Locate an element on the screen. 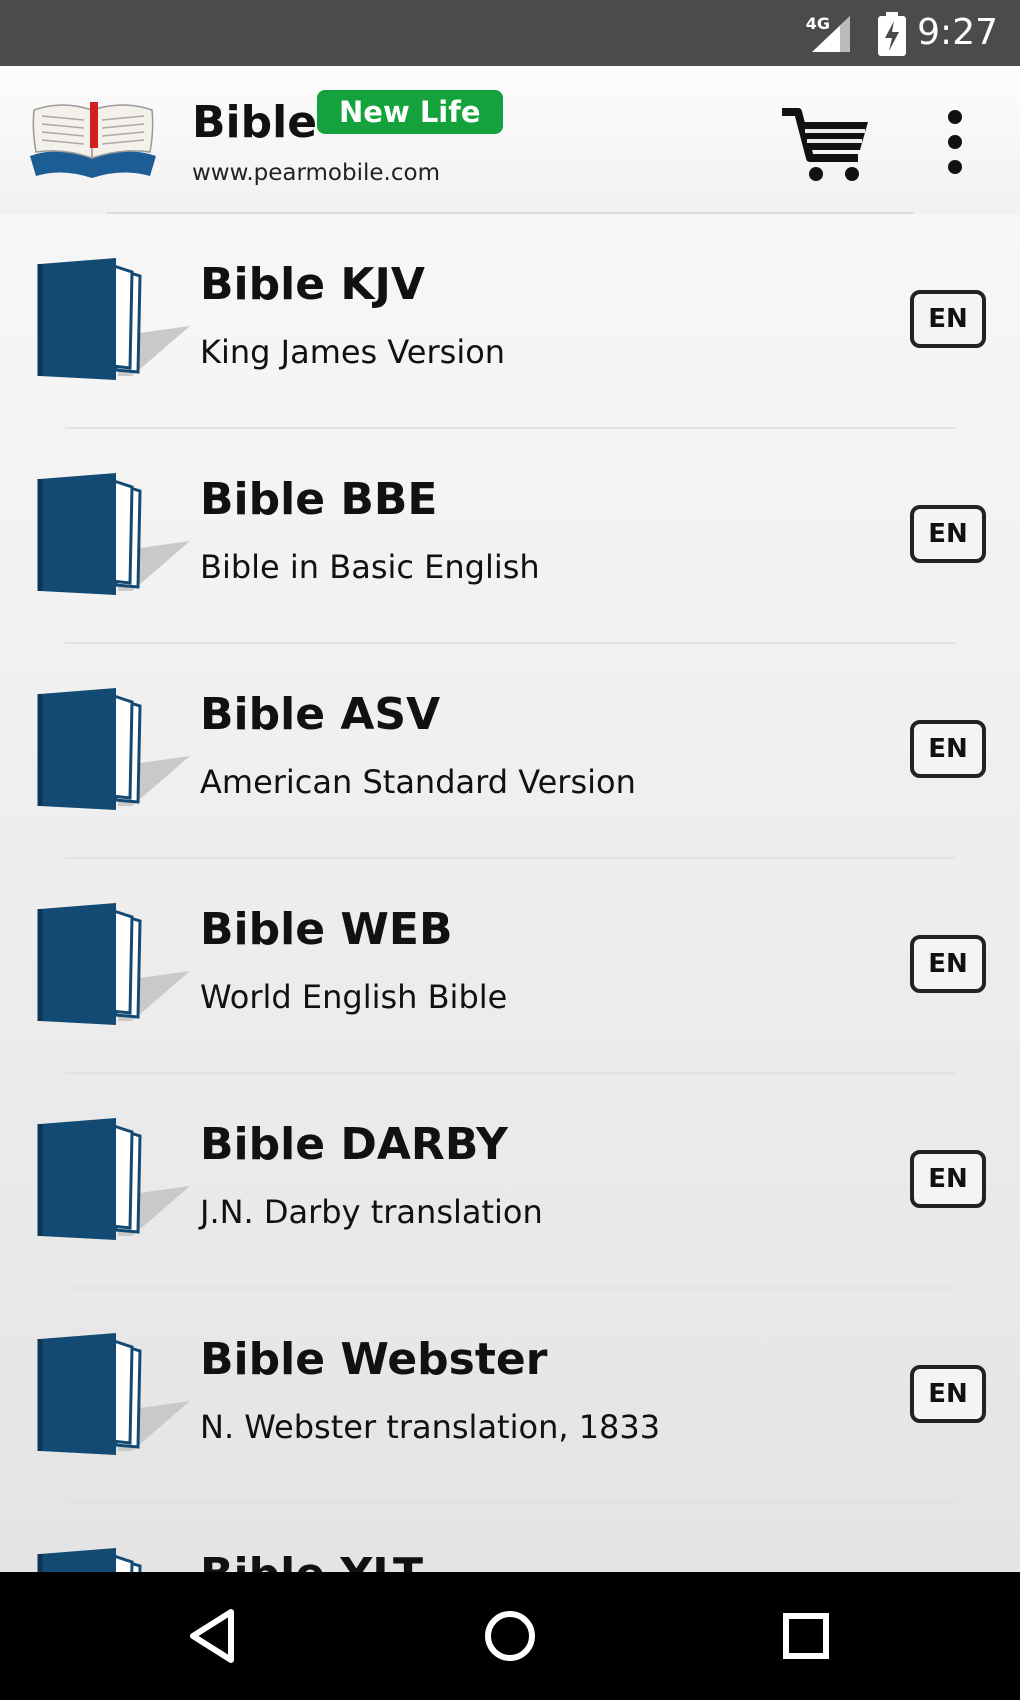  list-item: Bible DARBY J.N. Darby translation EN is located at coordinates (510, 1181).